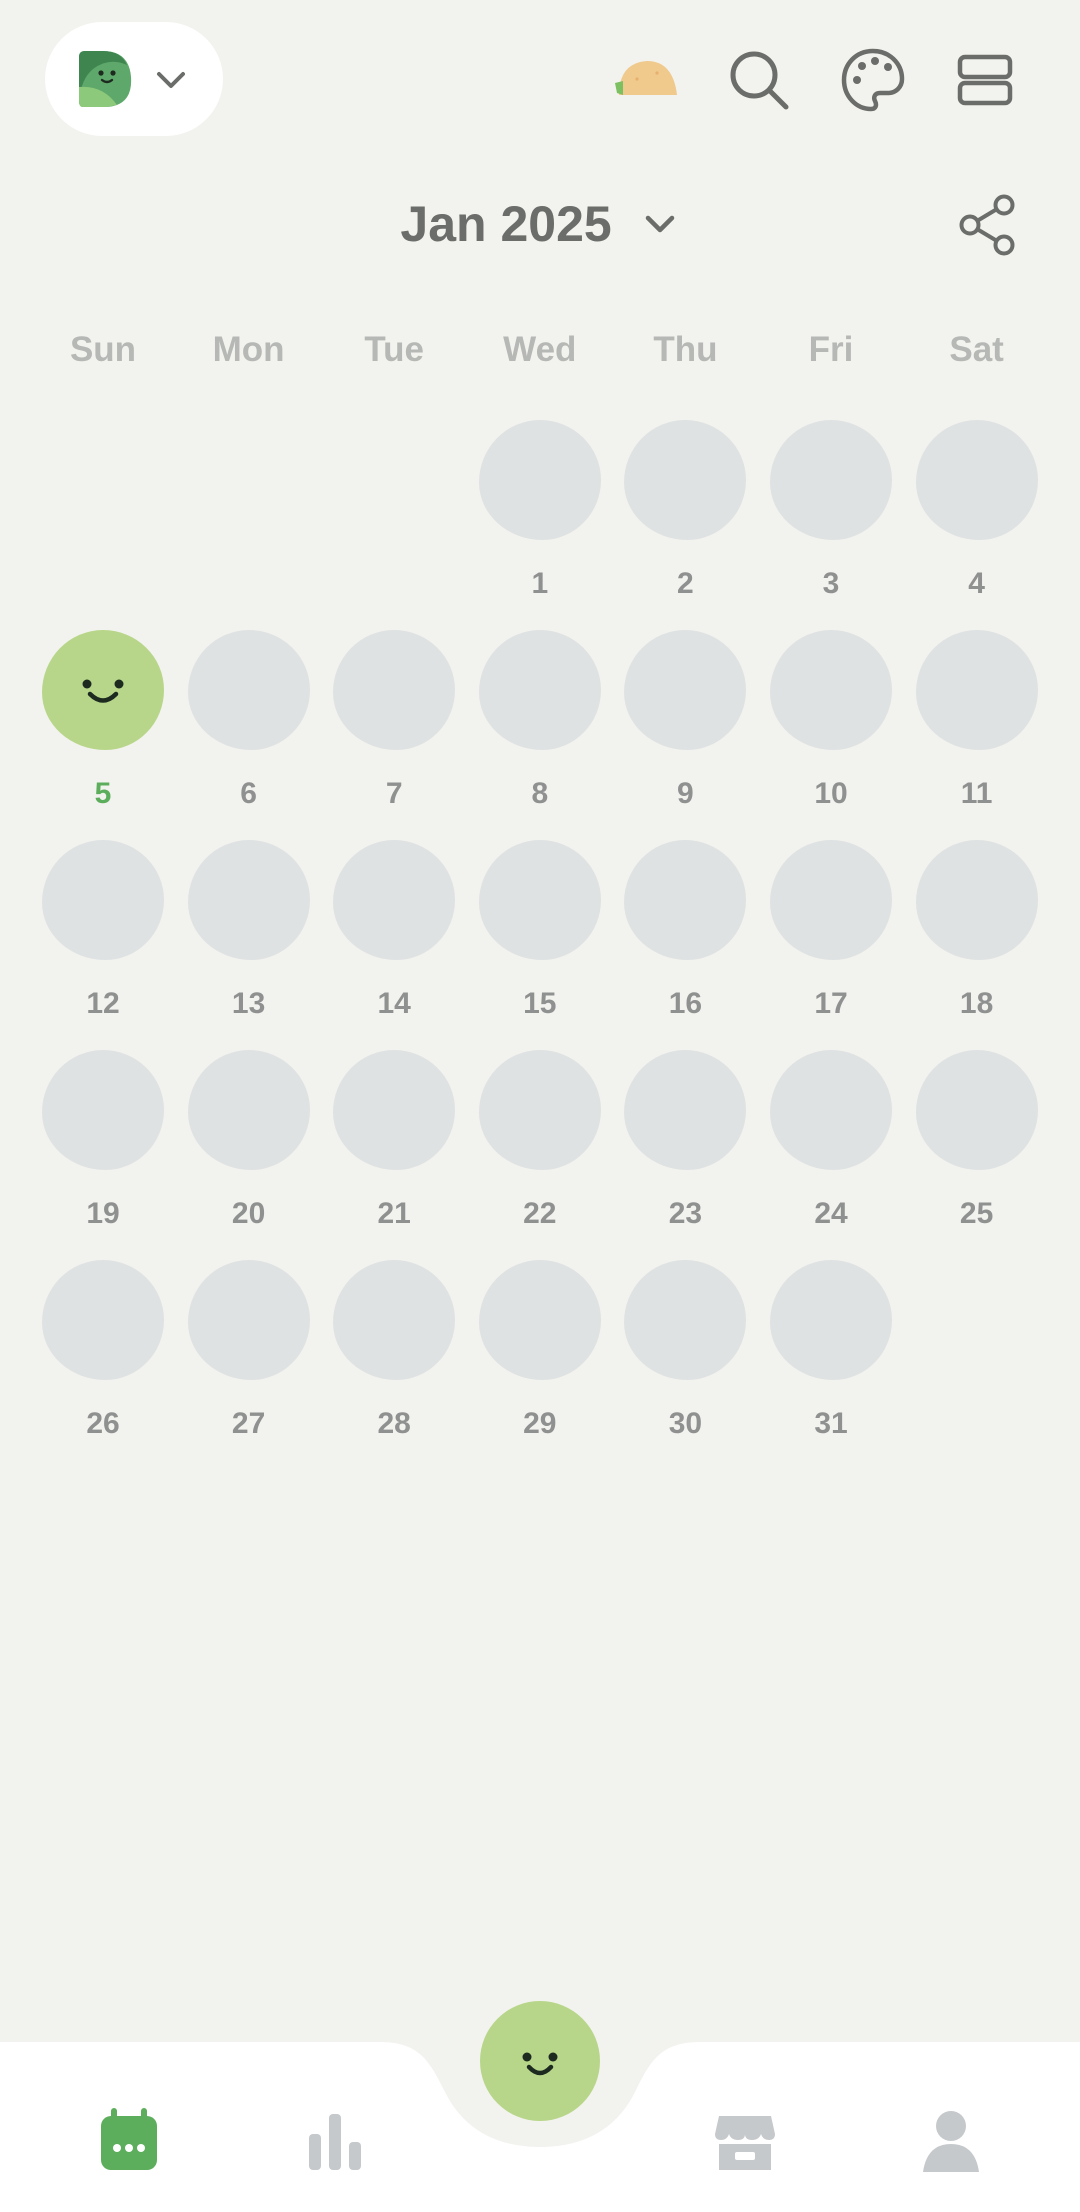  Describe the element at coordinates (539, 1320) in the screenshot. I see `day-29-mood-circle` at that location.